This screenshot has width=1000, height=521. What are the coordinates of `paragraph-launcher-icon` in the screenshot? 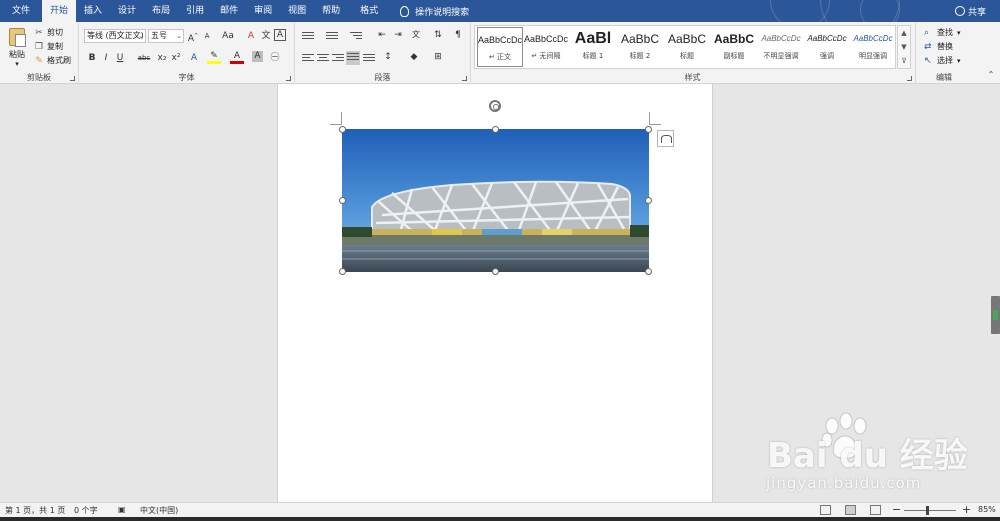 It's located at (464, 78).